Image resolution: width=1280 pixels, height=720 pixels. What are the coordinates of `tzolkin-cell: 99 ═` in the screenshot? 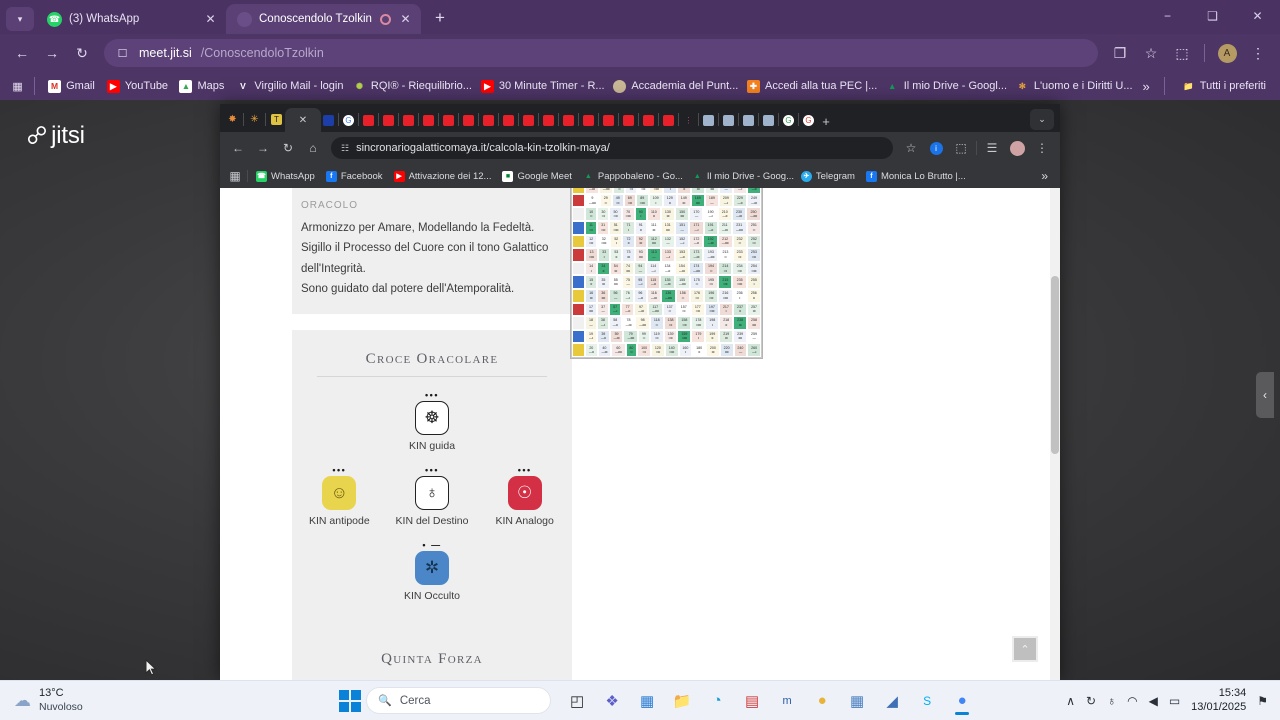 It's located at (643, 336).